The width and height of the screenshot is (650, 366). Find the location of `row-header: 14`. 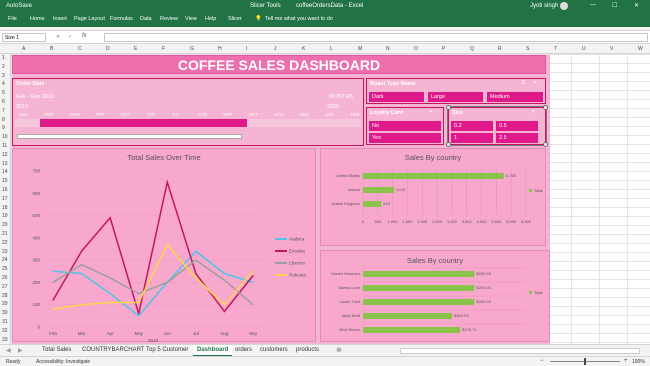

row-header: 14 is located at coordinates (5, 172).